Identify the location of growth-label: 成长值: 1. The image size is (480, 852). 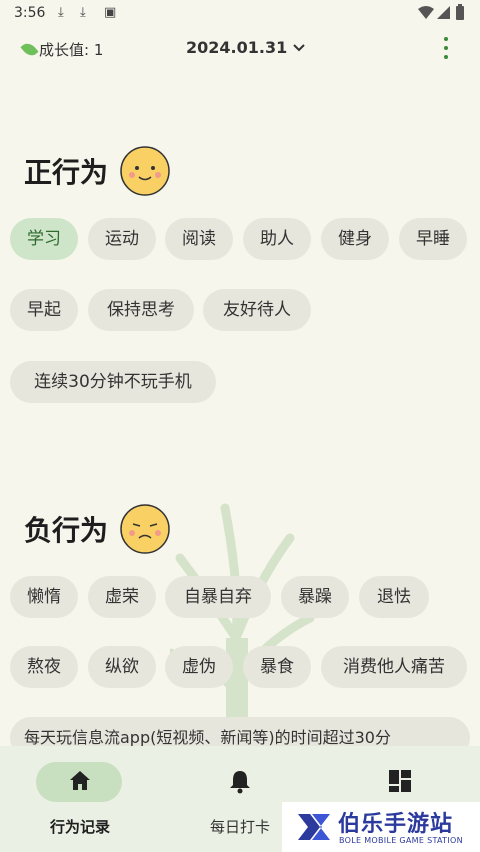
(71, 50).